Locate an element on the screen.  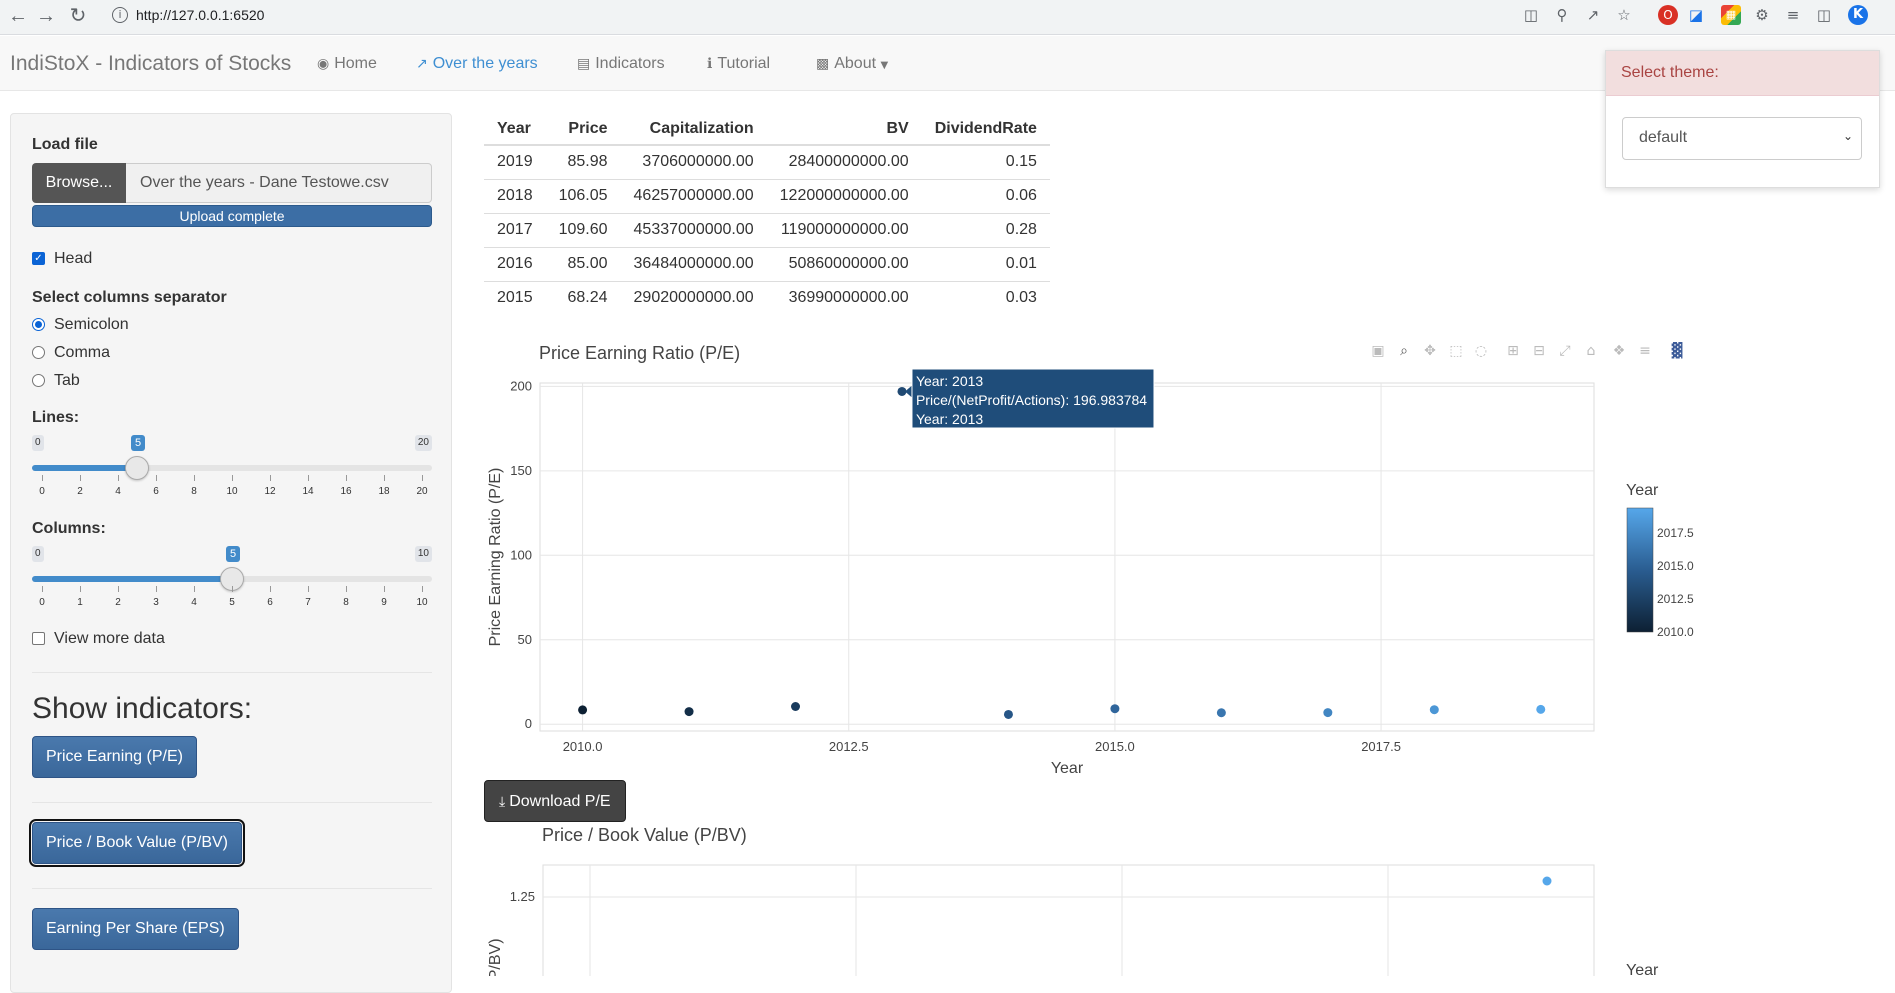
info-icon: ℹ is located at coordinates (710, 64).